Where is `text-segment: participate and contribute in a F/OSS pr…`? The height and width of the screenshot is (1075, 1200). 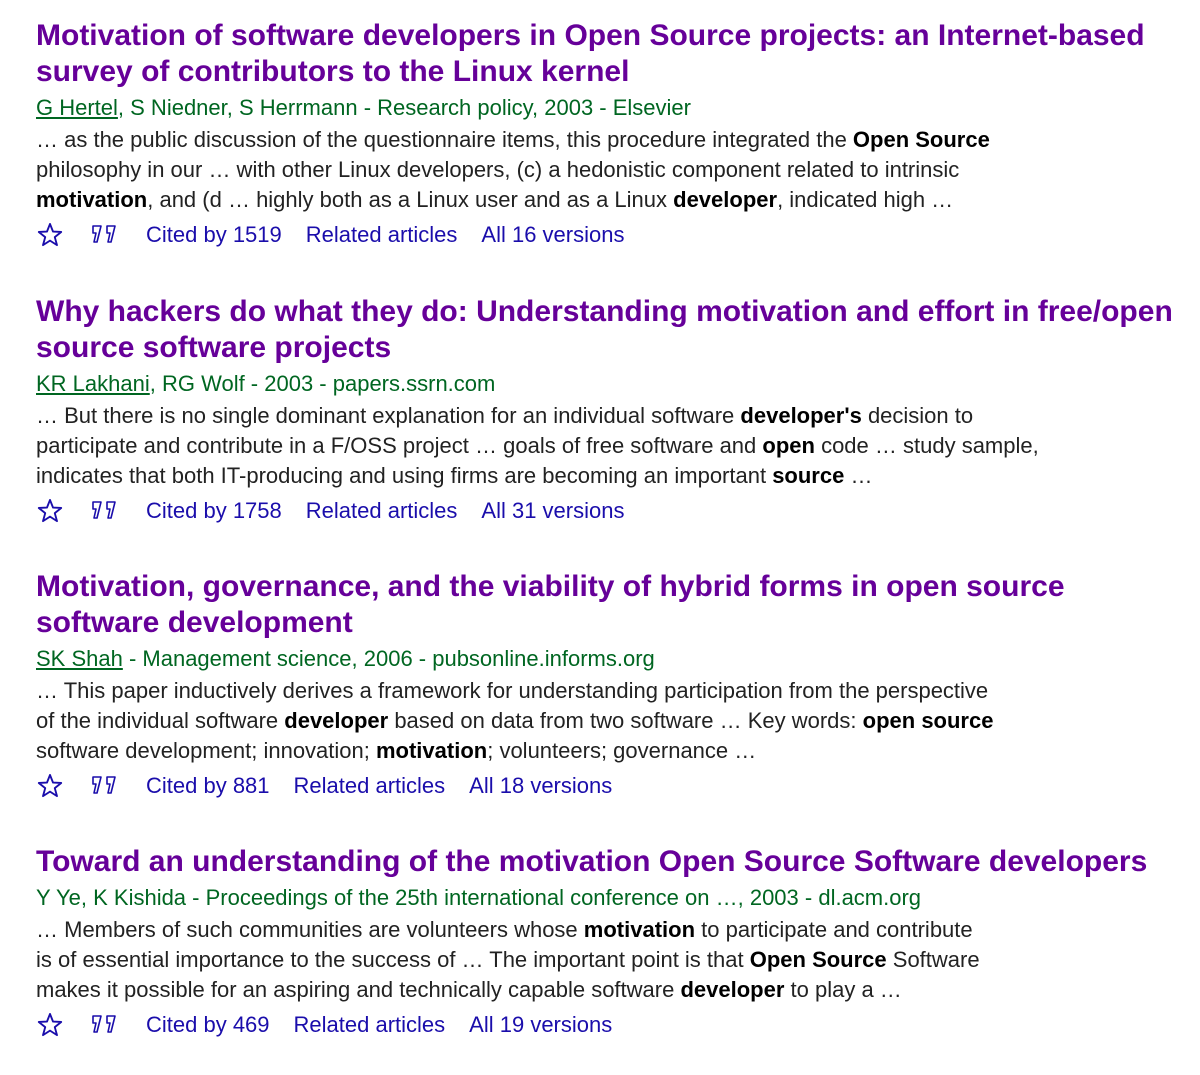
text-segment: participate and contribute in a F/OSS pr… is located at coordinates (399, 445).